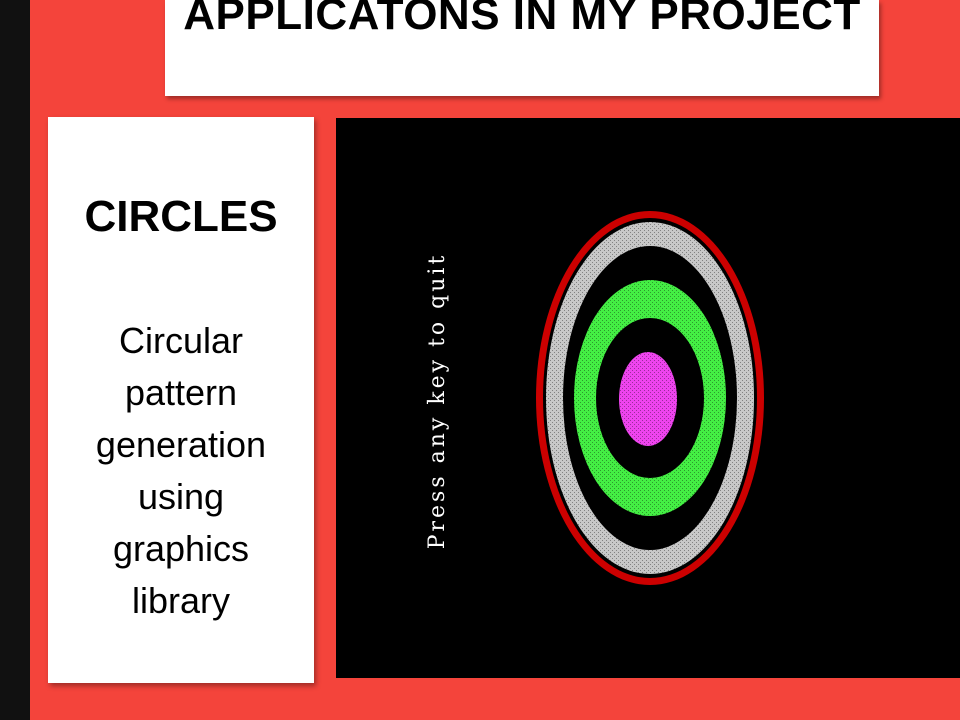 This screenshot has height=720, width=960. Describe the element at coordinates (15, 360) in the screenshot. I see `left-dark-strip` at that location.